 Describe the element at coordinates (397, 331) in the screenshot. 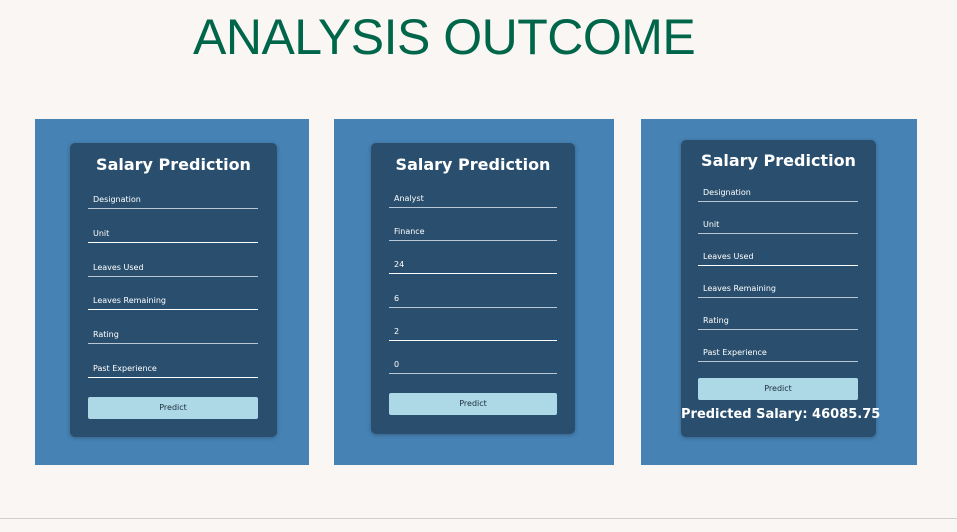

I see `rating-value: 2` at that location.